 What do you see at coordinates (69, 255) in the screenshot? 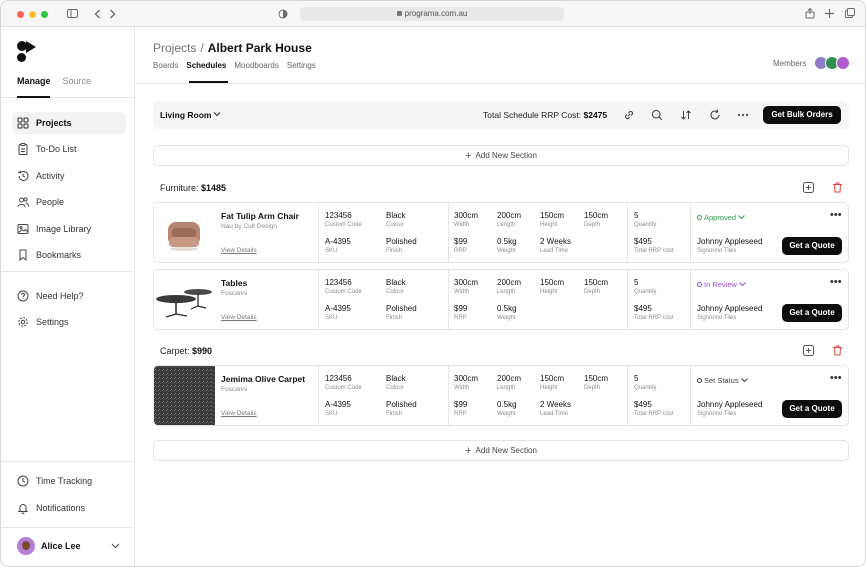
I see `sidebar-item-bookmarks: Bookmarks` at bounding box center [69, 255].